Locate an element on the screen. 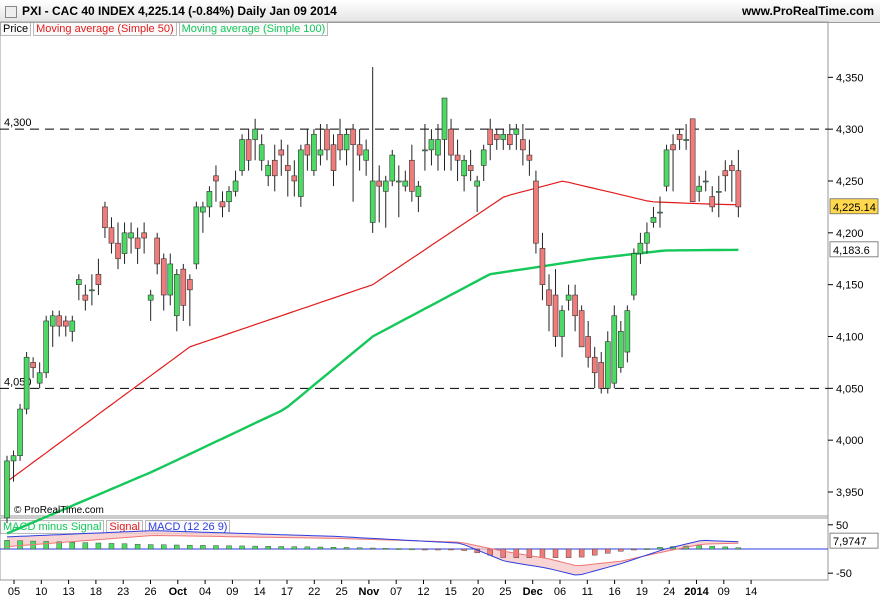 The image size is (880, 600). x-tick-label-4: 23 is located at coordinates (123, 592).